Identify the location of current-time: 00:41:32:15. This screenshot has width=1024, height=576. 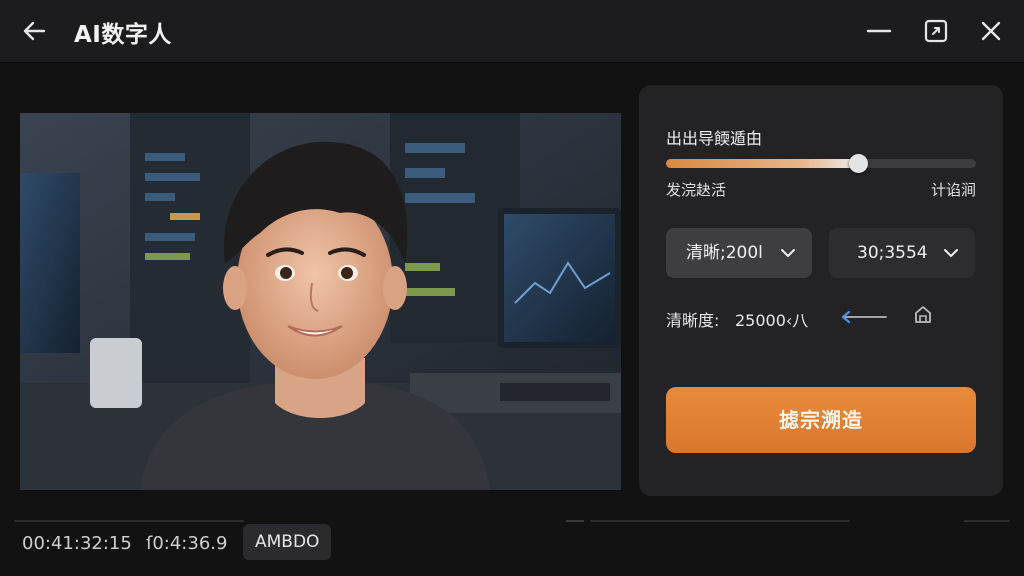
(77, 543).